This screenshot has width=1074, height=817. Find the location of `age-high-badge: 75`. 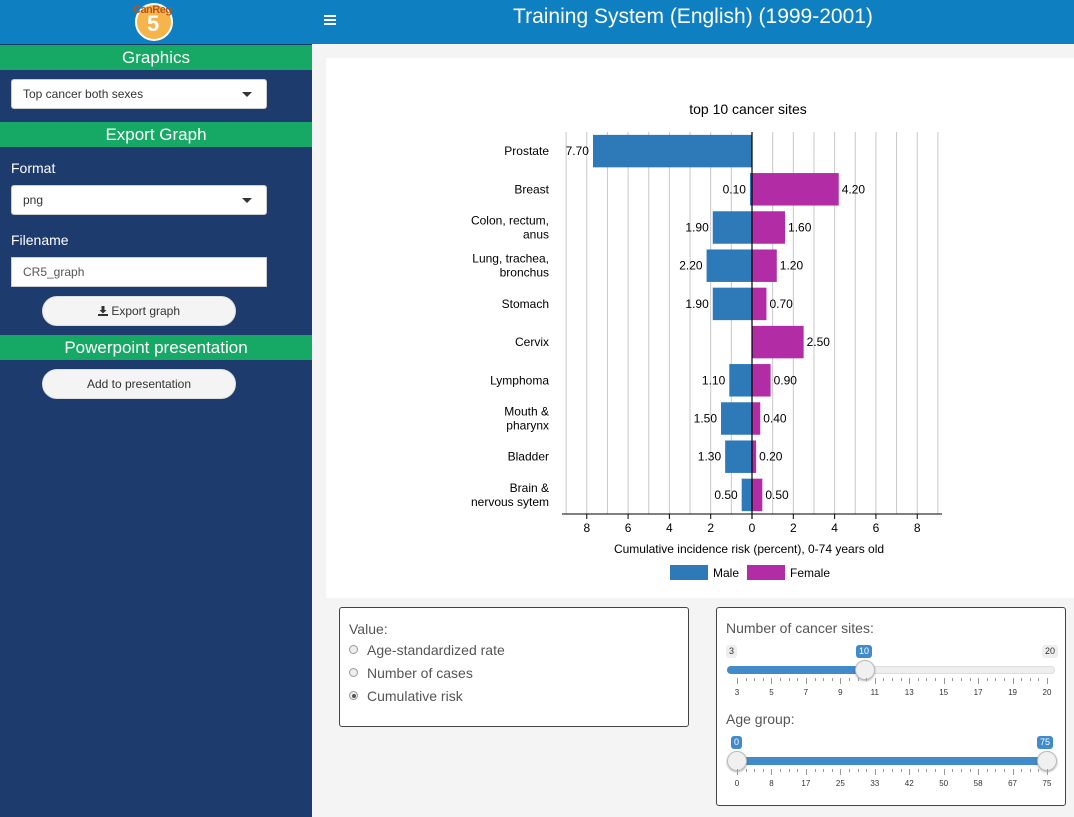

age-high-badge: 75 is located at coordinates (1045, 742).